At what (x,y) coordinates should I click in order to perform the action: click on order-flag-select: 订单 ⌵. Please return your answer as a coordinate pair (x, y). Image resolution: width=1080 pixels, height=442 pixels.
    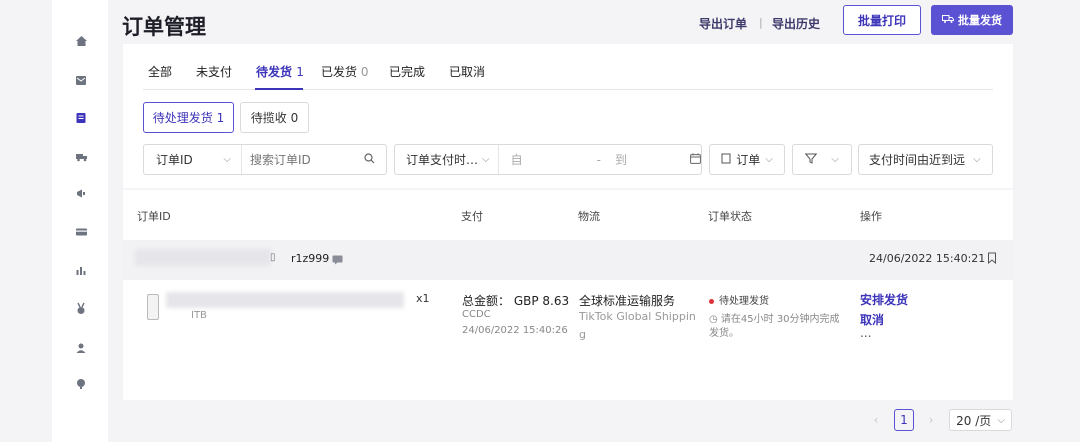
    Looking at the image, I should click on (747, 159).